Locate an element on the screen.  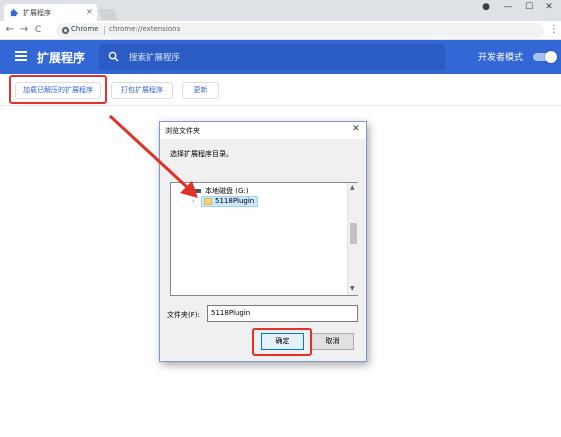
back-icon: ← is located at coordinates (10, 30).